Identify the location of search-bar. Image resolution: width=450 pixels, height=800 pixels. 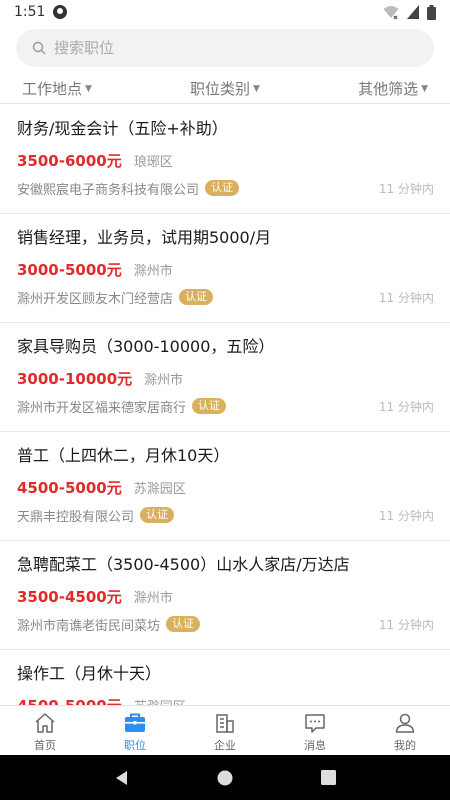
(225, 48).